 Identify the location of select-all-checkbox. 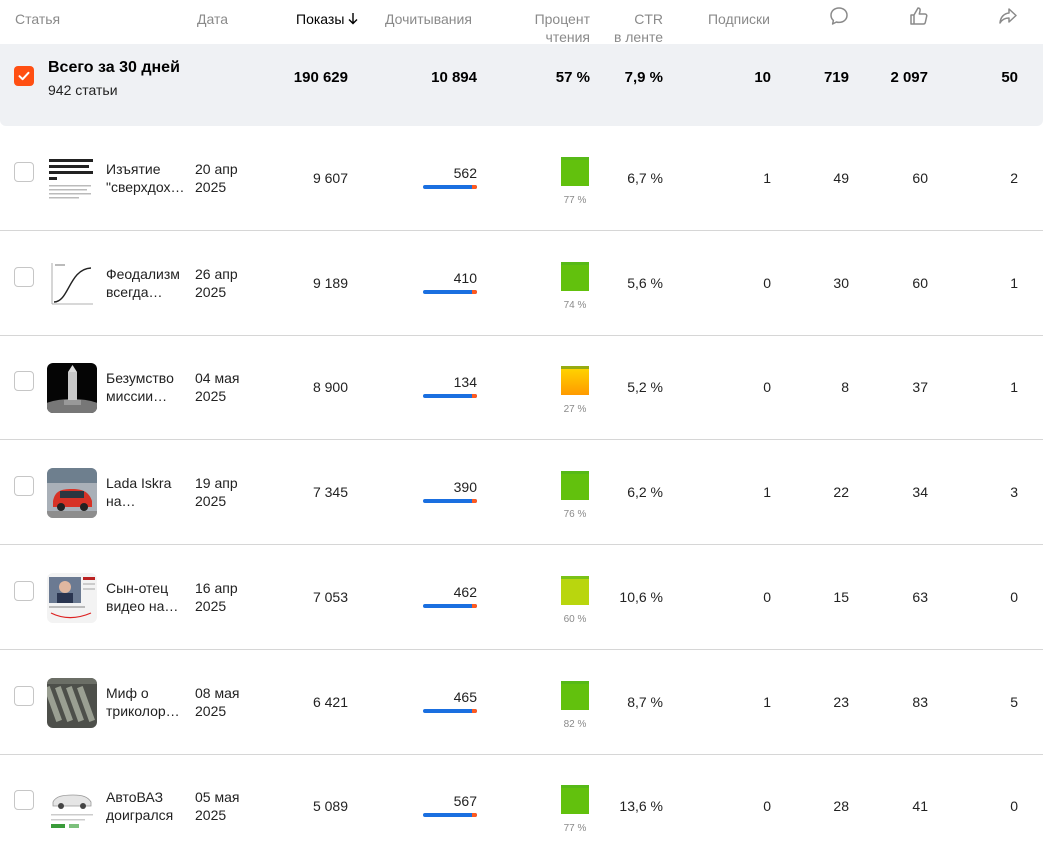
(24, 76).